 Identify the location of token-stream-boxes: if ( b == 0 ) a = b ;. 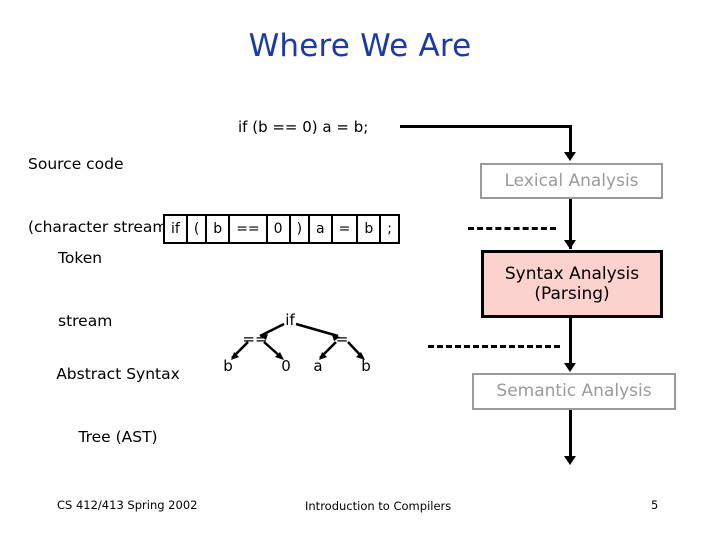
(281, 229).